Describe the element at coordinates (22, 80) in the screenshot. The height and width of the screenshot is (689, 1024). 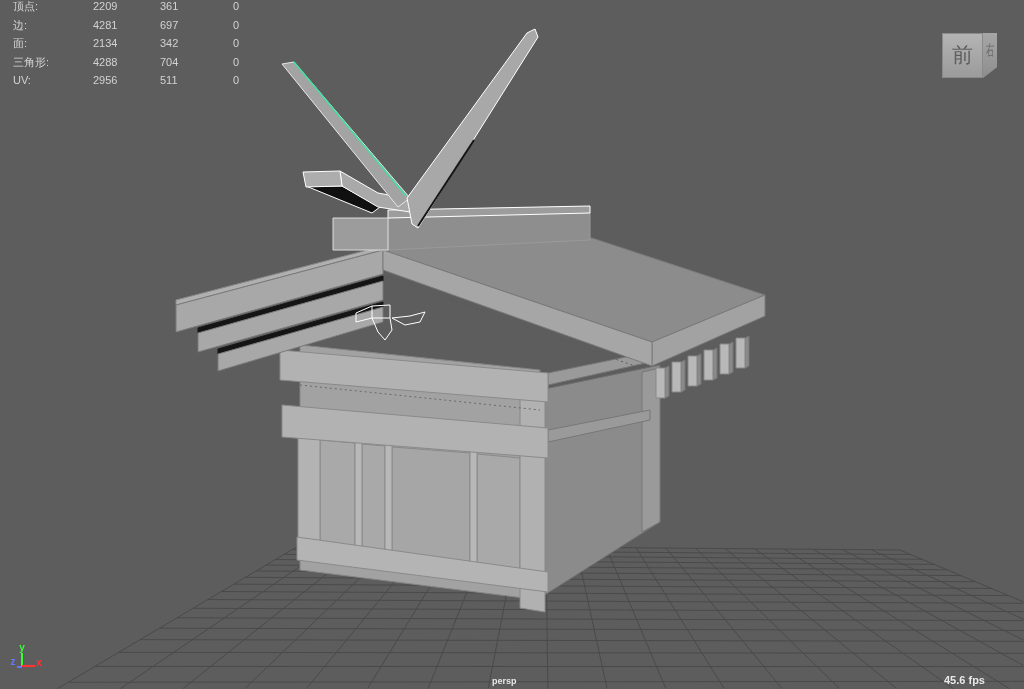
I see `stat-label: UV:` at that location.